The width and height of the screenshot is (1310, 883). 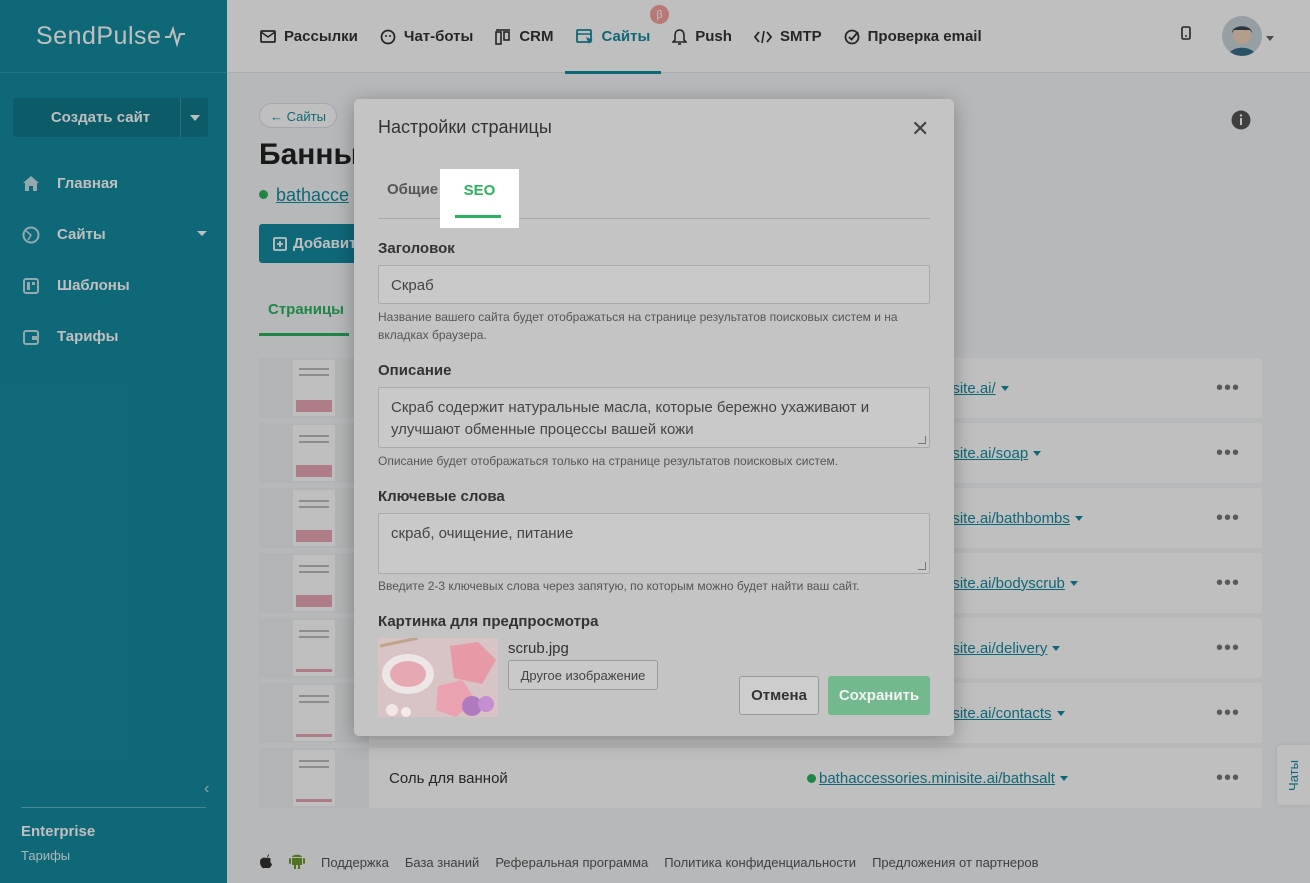 What do you see at coordinates (654, 284) in the screenshot?
I see `title-input: Скраб` at bounding box center [654, 284].